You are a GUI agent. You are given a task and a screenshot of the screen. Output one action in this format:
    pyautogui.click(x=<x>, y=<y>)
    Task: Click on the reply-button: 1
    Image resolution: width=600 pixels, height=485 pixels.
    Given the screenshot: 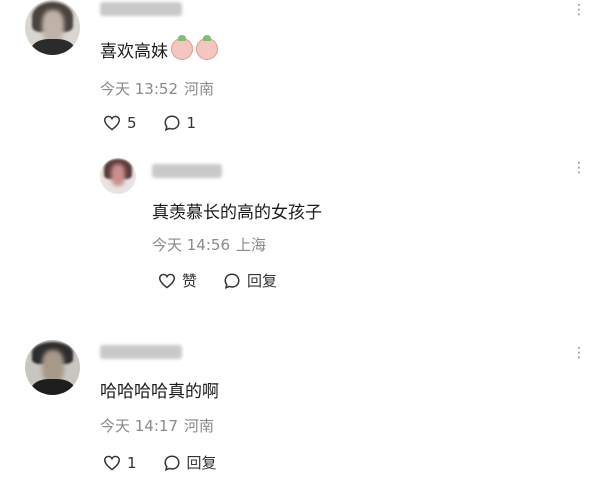 What is the action you would take?
    pyautogui.click(x=180, y=123)
    